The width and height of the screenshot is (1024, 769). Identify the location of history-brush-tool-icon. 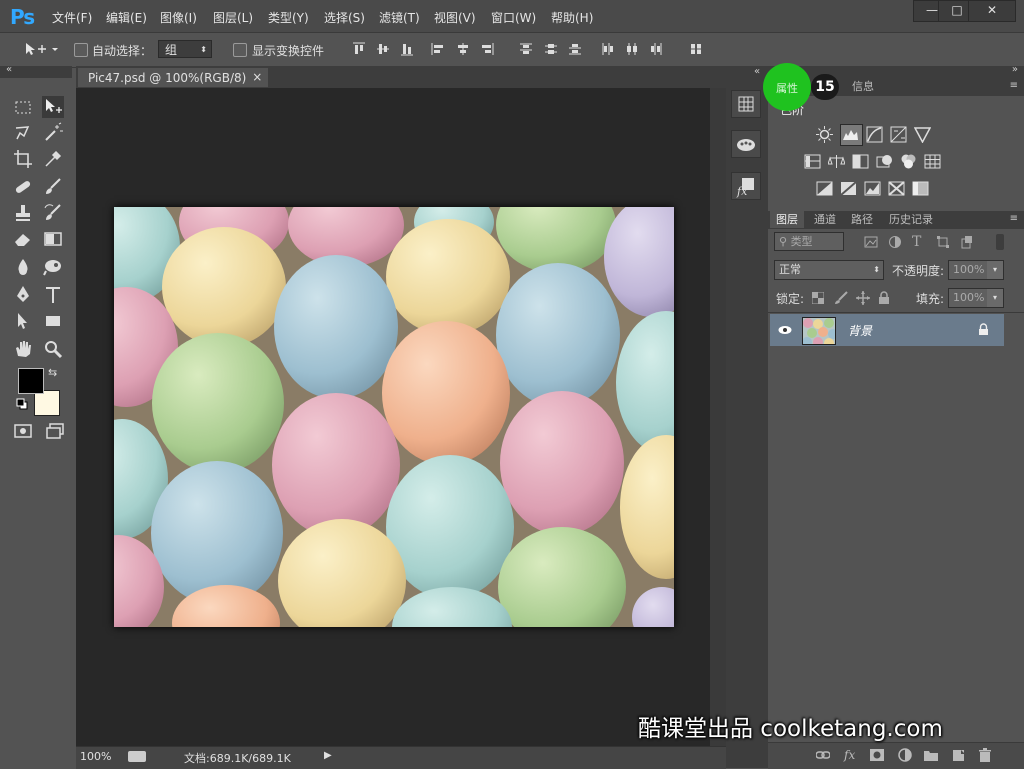
(53, 213).